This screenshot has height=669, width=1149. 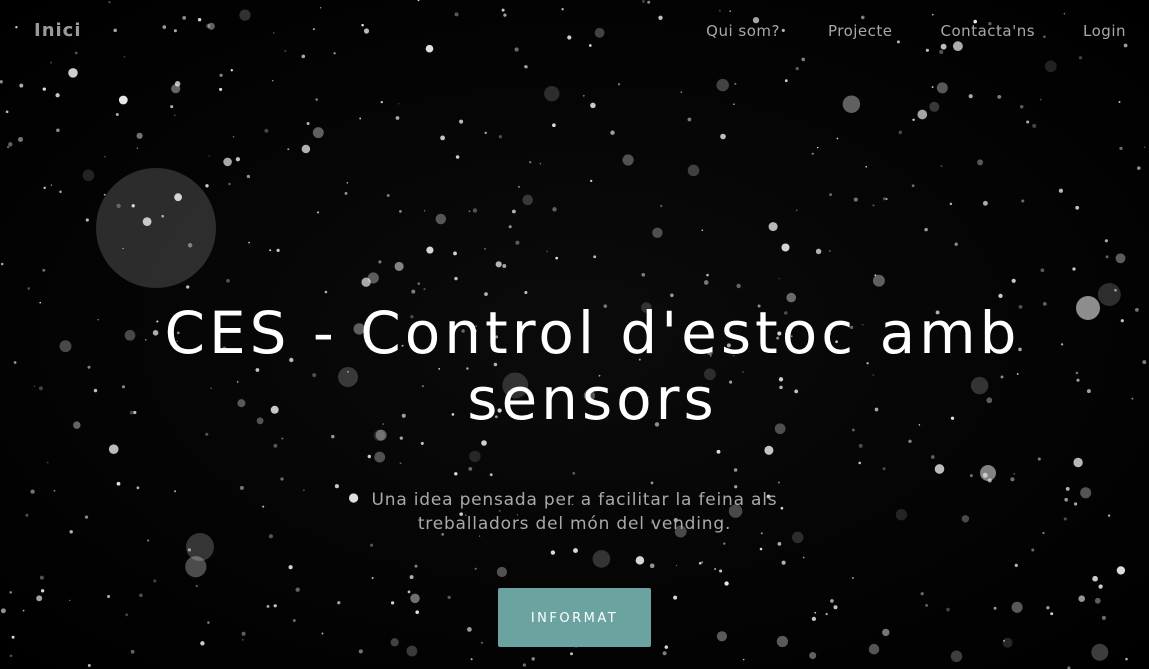 I want to click on hero-title: CES - Control d'estoc amb sensors, so click(x=592, y=366).